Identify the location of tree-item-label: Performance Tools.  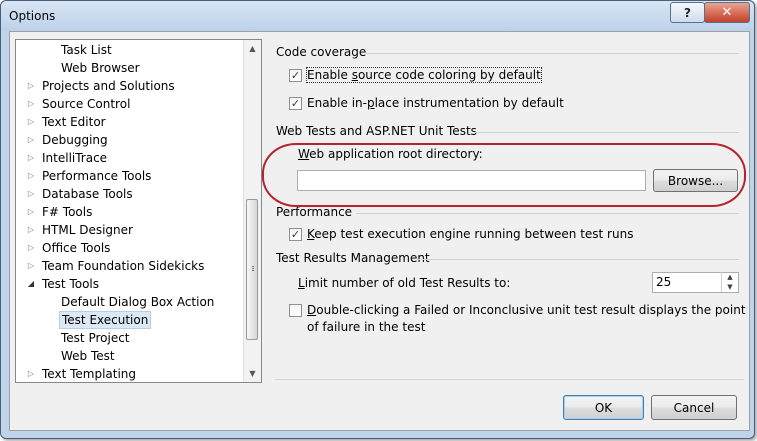
(97, 176).